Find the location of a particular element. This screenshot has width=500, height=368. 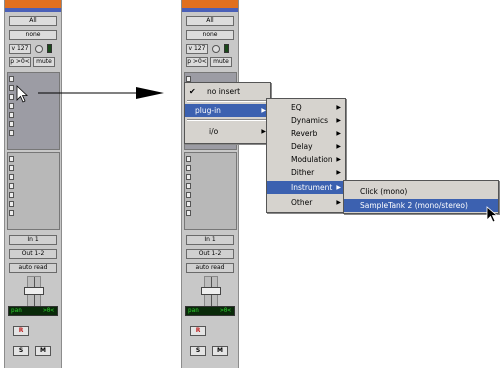

menu-item-dynamics: Dynamics ▶ is located at coordinates (306, 120).